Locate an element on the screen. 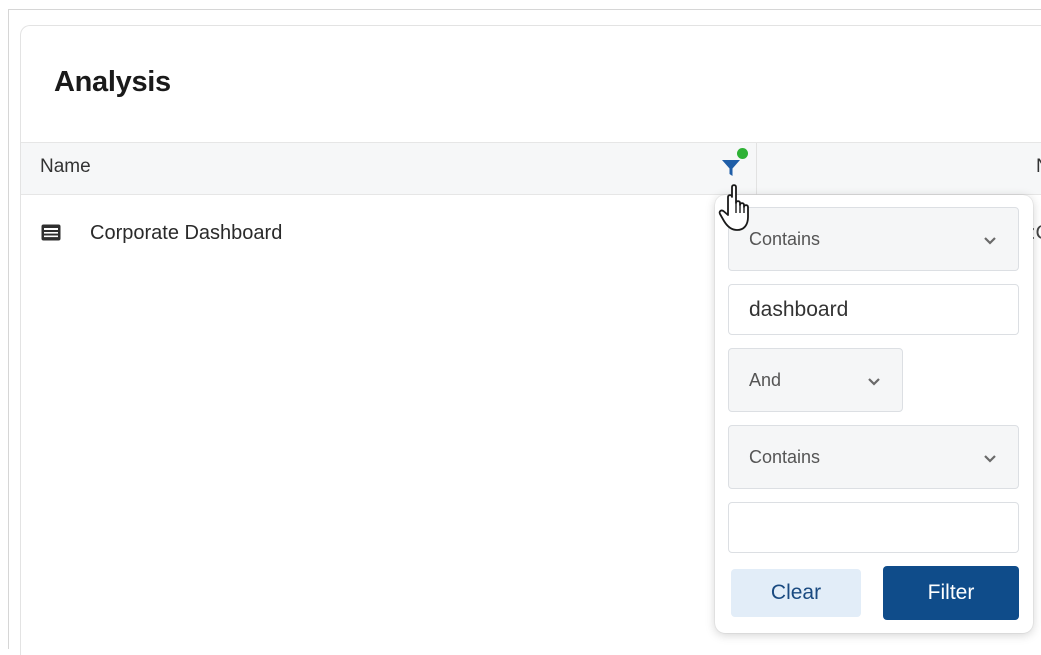 This screenshot has width=1041, height=655. condition2-operator-label: Contains is located at coordinates (785, 457).